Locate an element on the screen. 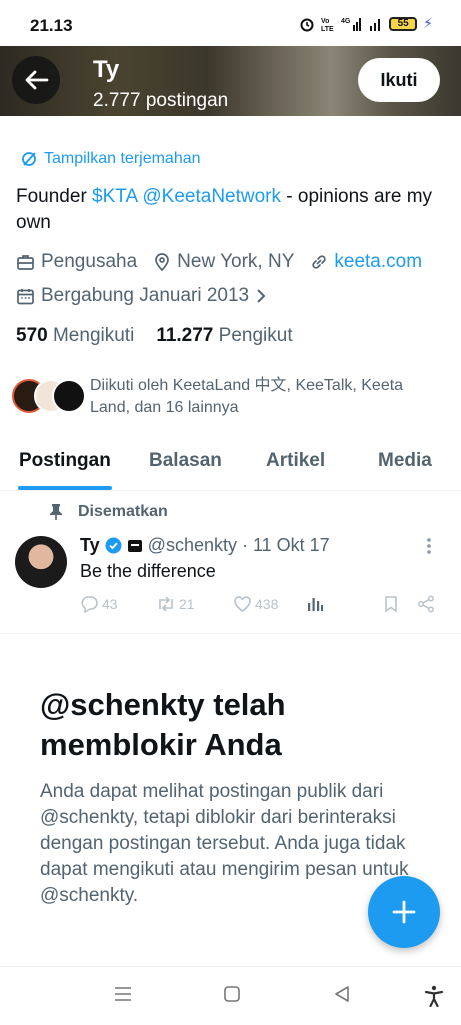  tweet-author-avatar is located at coordinates (41, 562).